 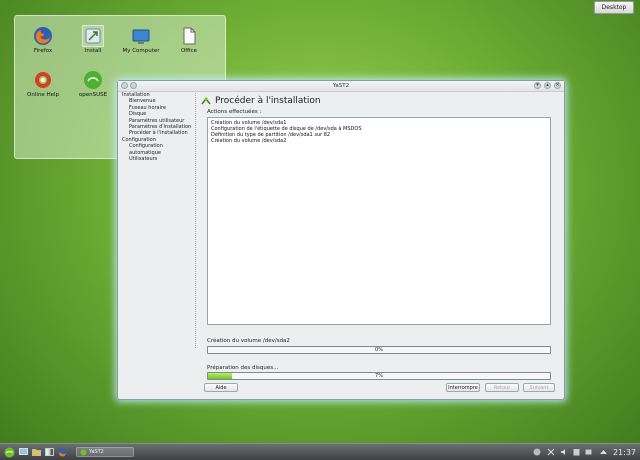 What do you see at coordinates (83, 452) in the screenshot?
I see `yast-icon` at bounding box center [83, 452].